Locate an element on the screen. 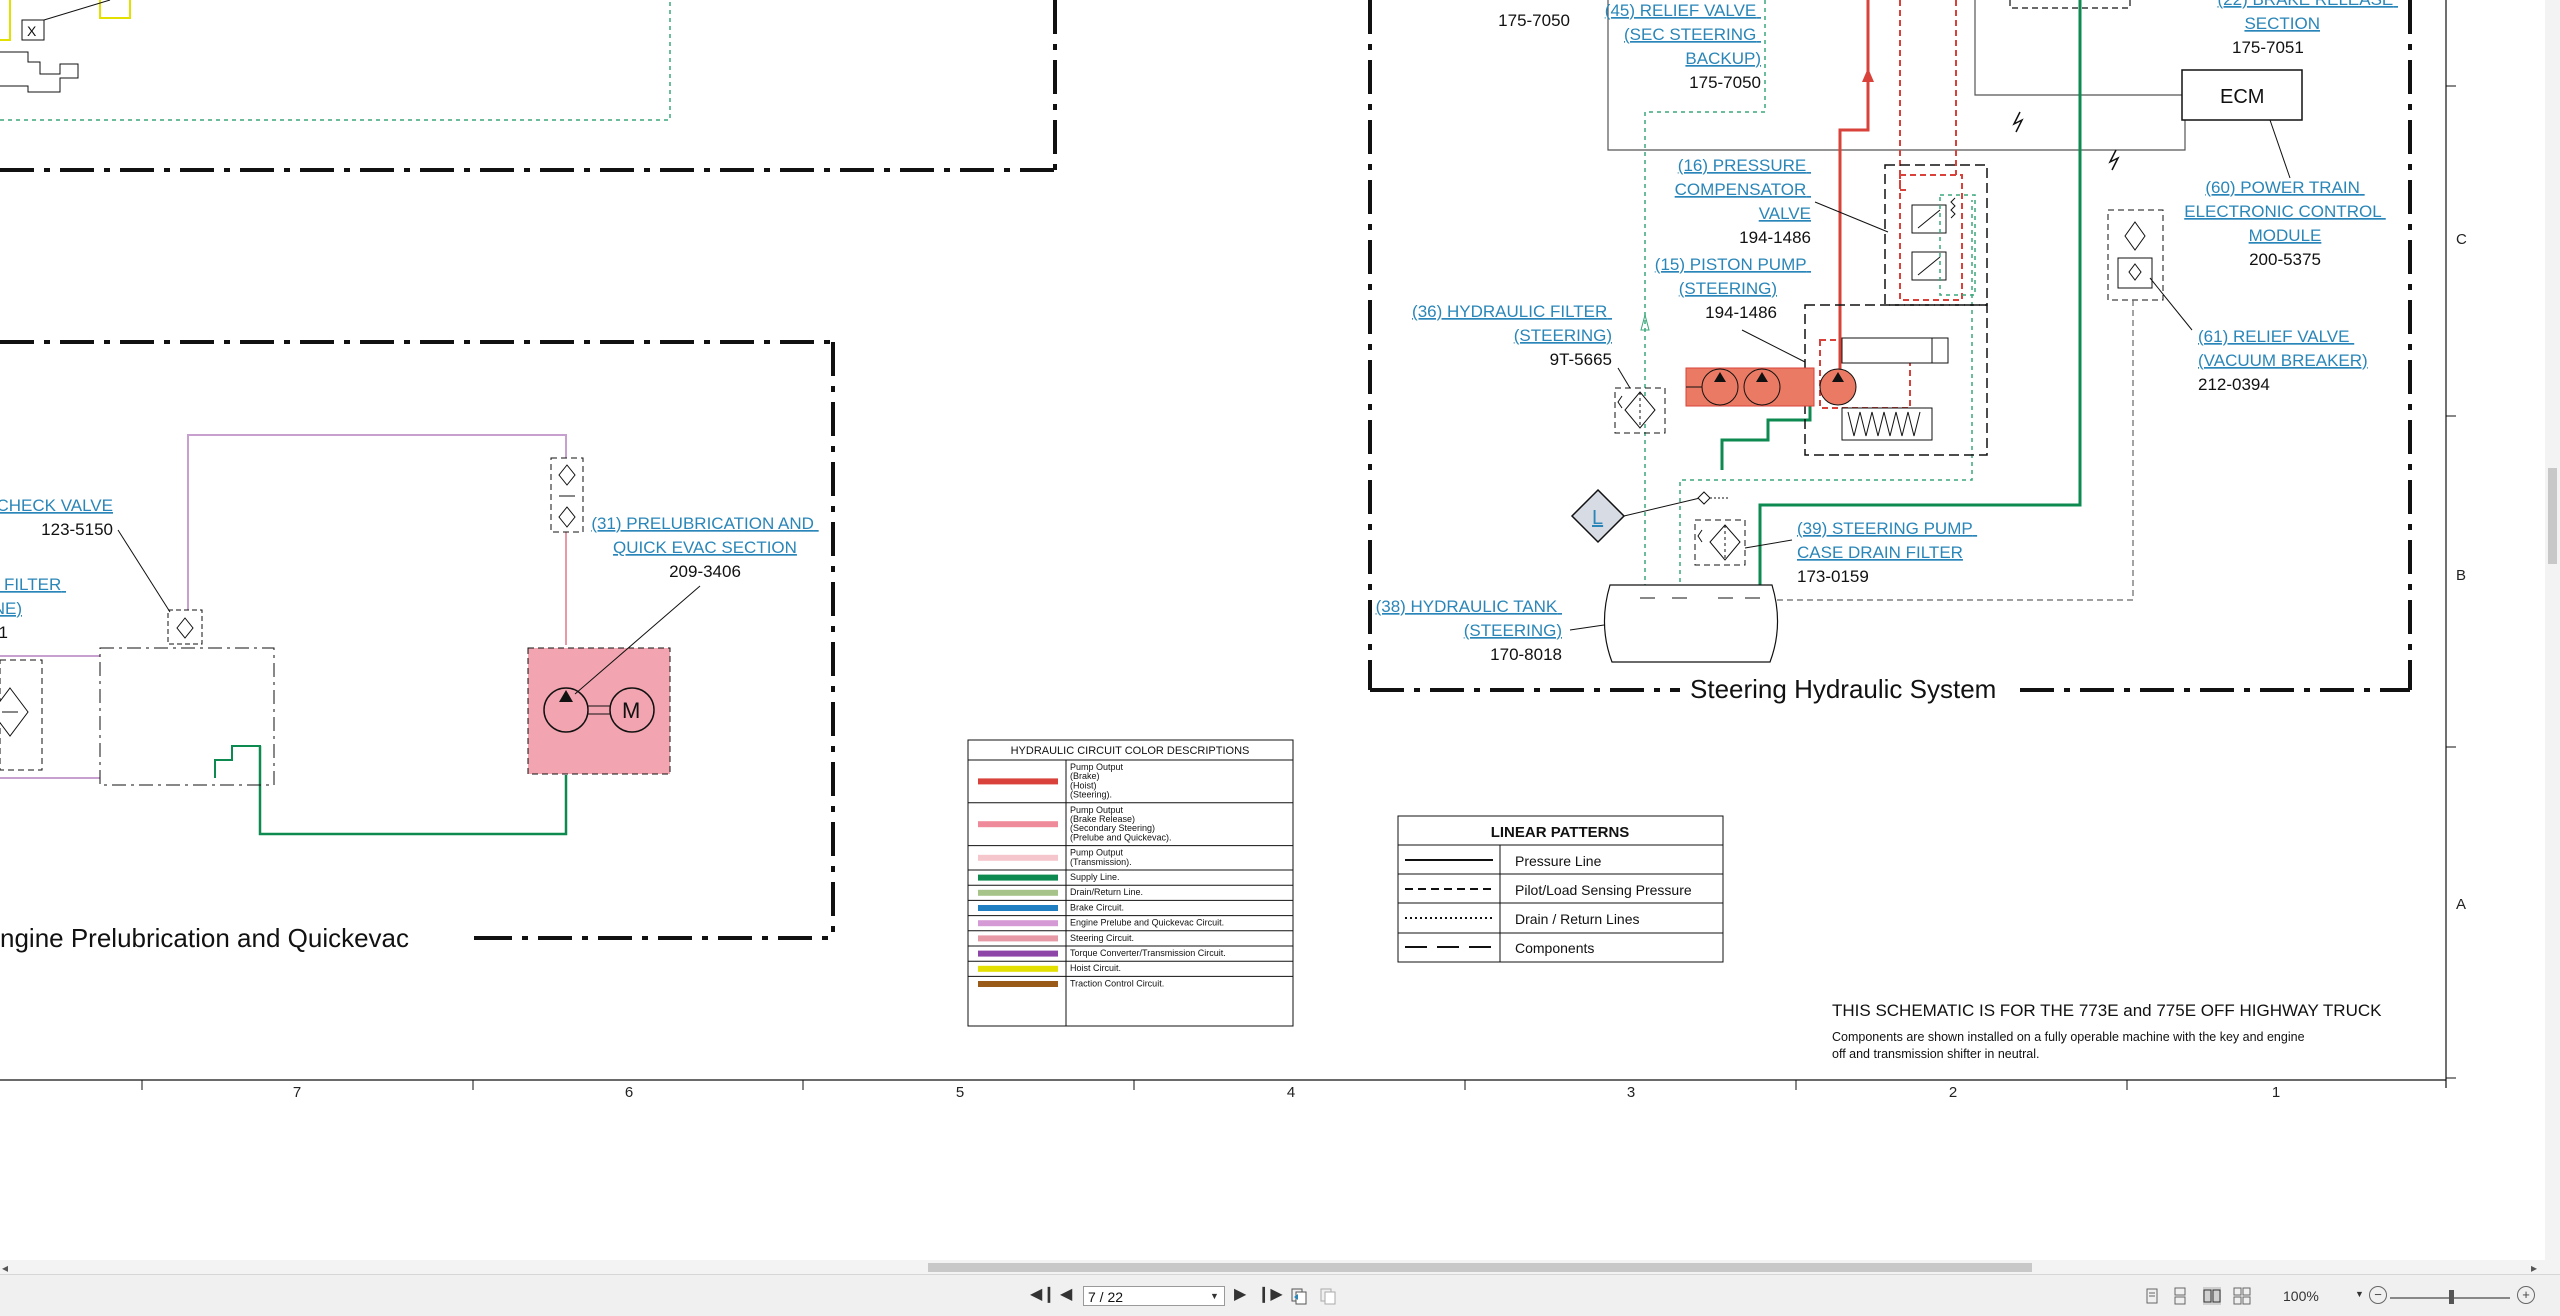 This screenshot has height=1316, width=2560. hyd-filter-36-label: (36) HYDRAULIC FILTER (STEERING) is located at coordinates (1512, 323).